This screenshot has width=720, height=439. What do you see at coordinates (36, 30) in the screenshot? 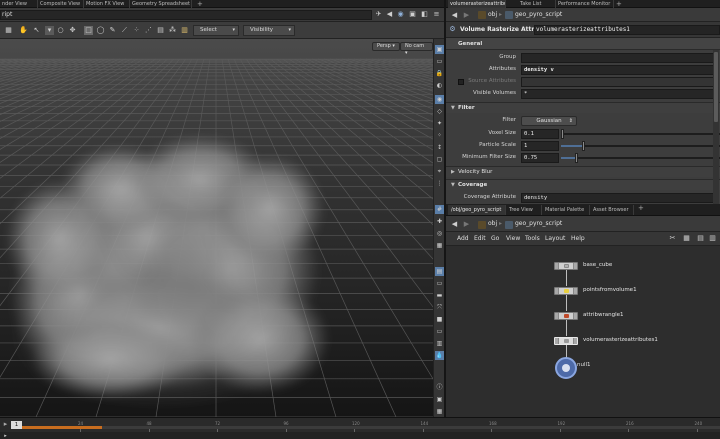
I see `select-arrow-icon: ↖` at bounding box center [36, 30].